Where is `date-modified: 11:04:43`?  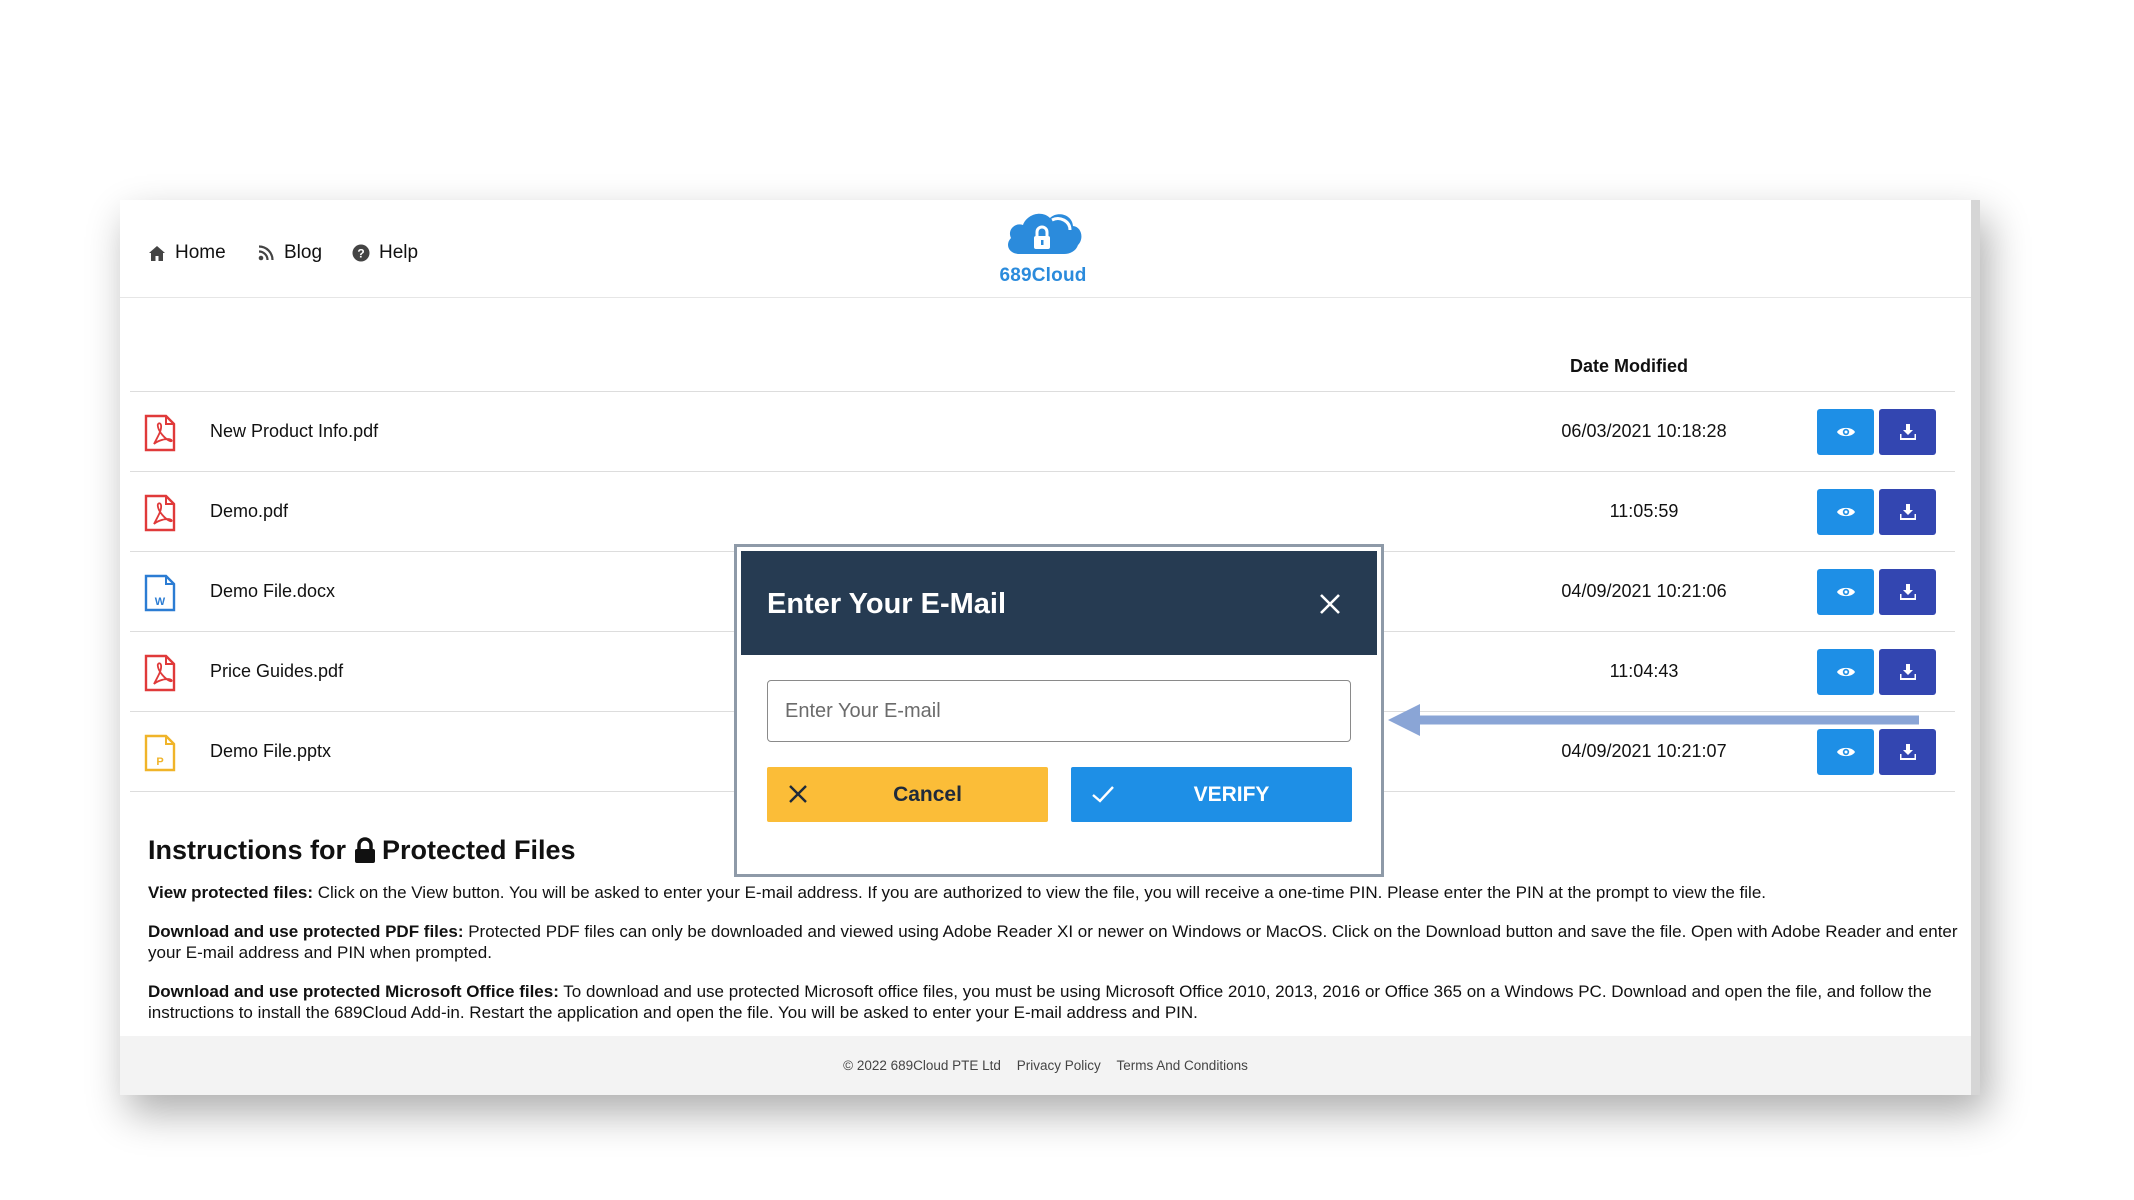 date-modified: 11:04:43 is located at coordinates (1644, 671).